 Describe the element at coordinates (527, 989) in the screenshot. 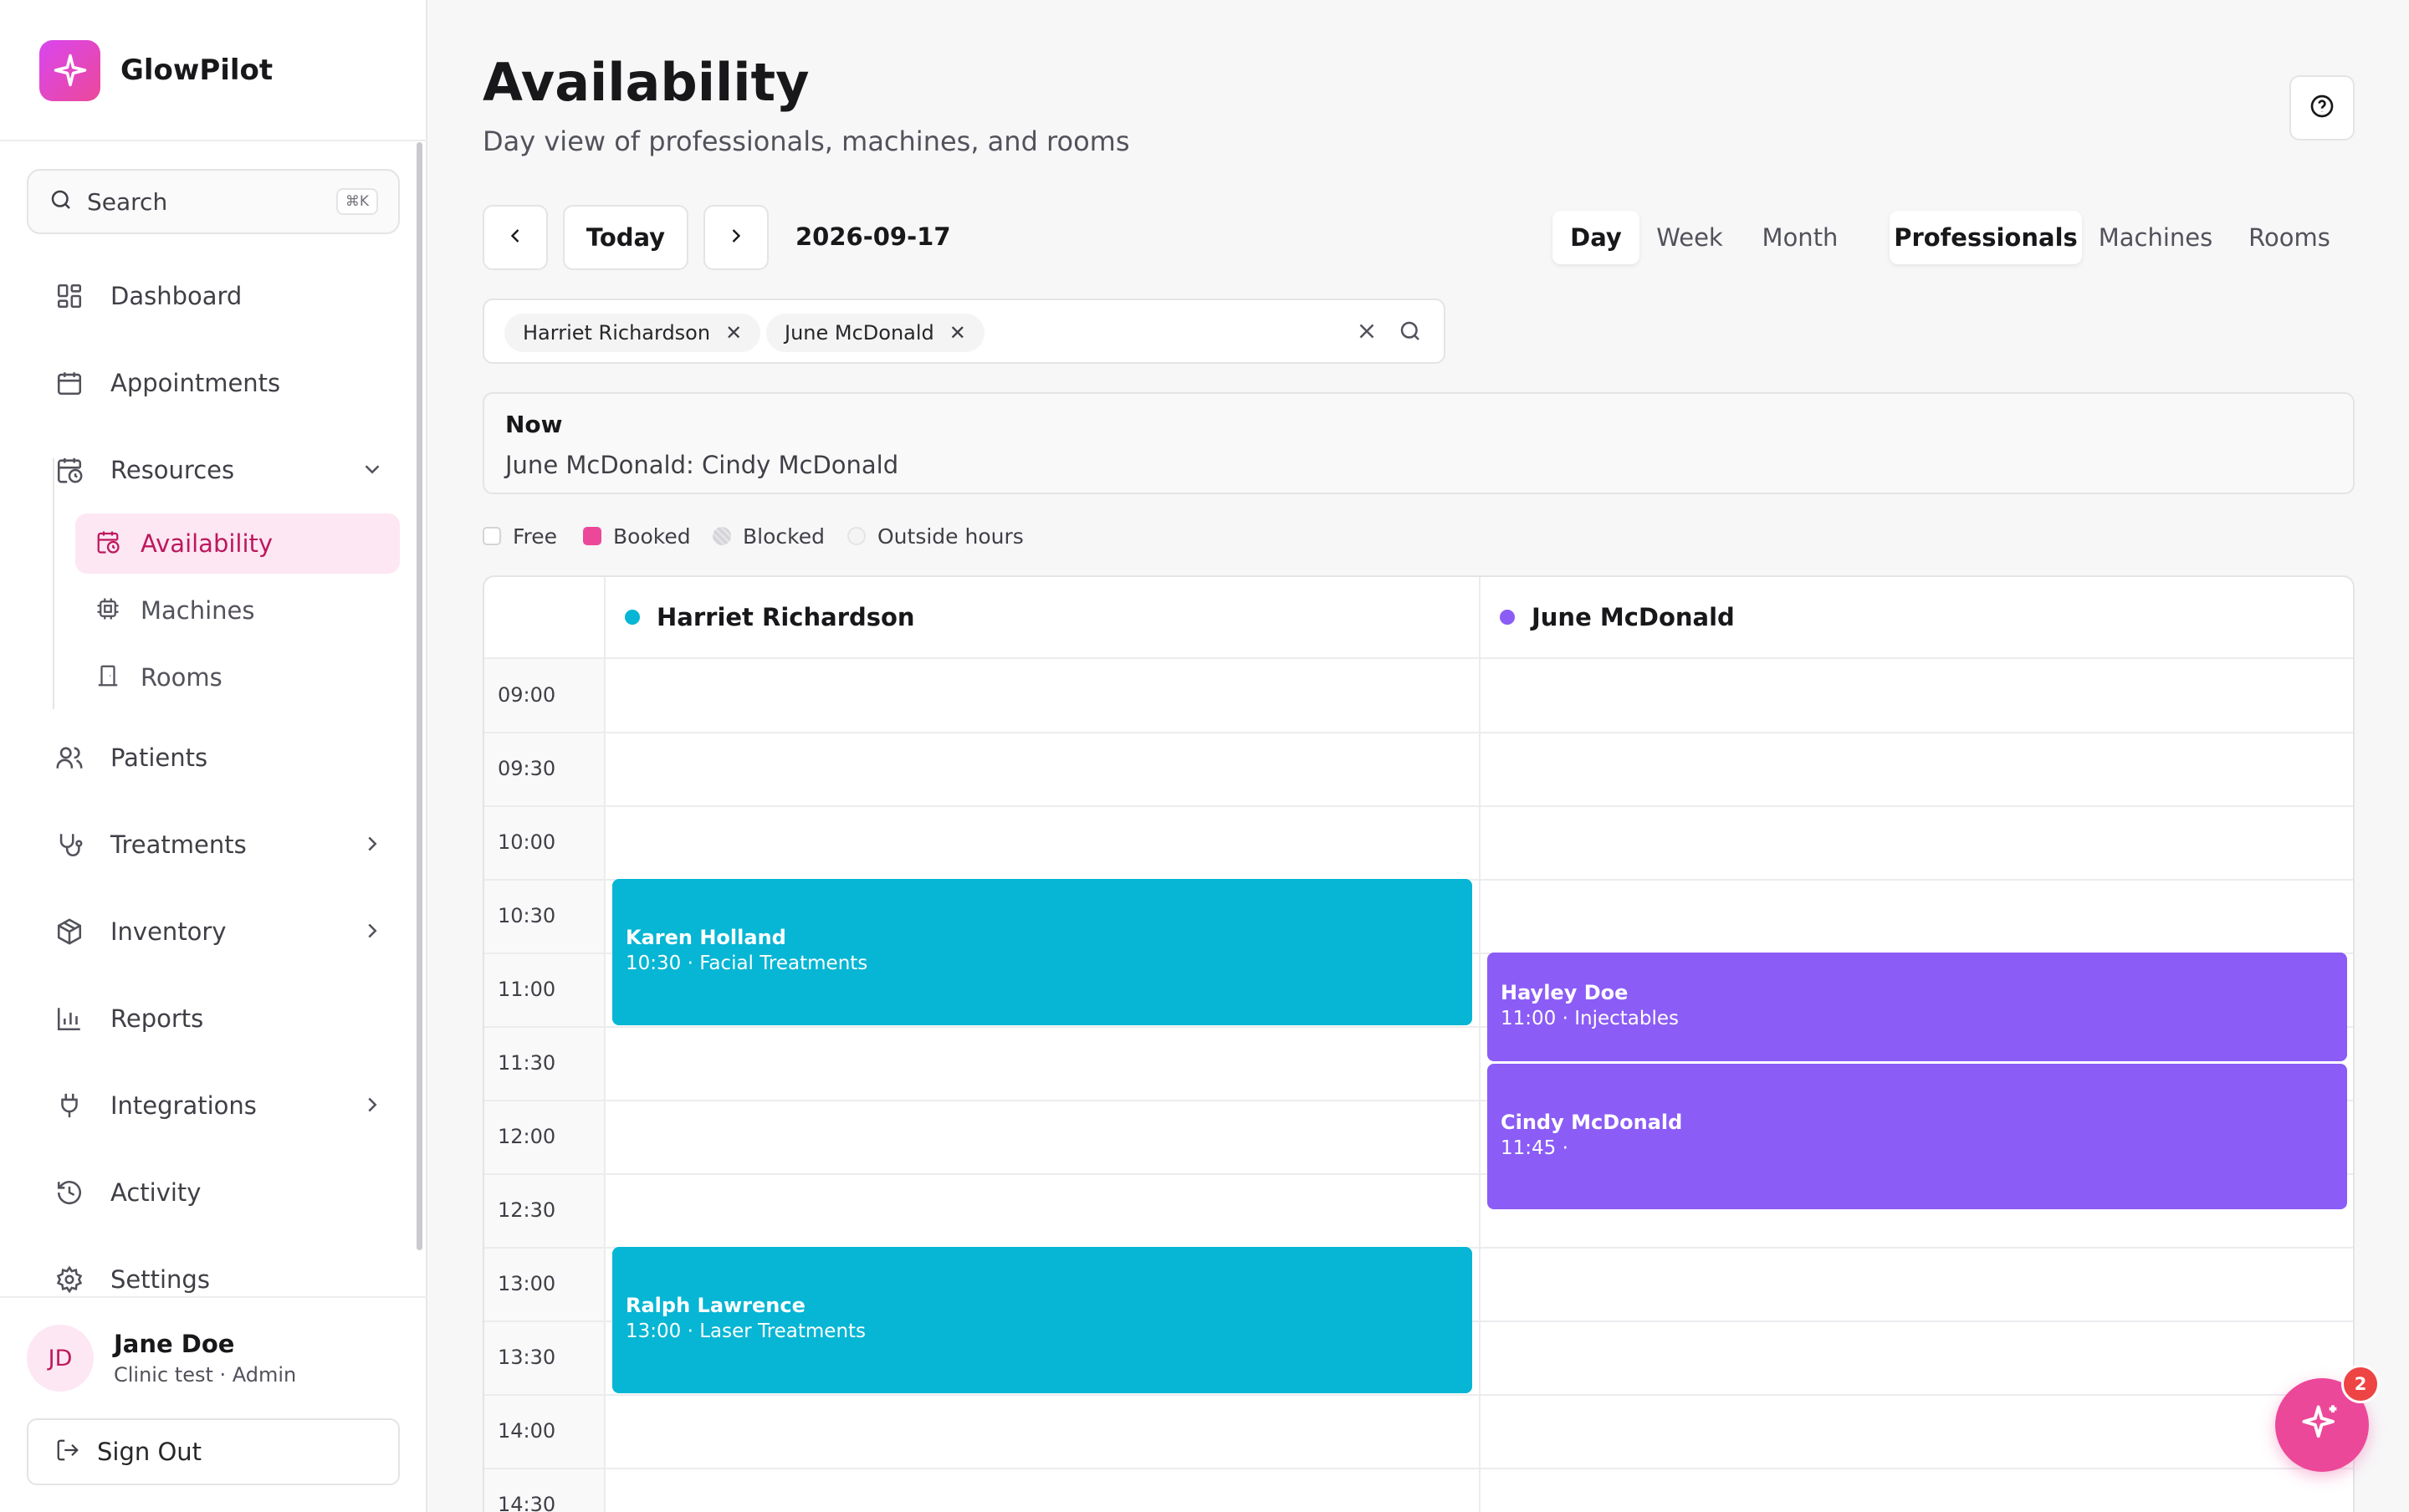

I see `time-label: 11:00` at that location.